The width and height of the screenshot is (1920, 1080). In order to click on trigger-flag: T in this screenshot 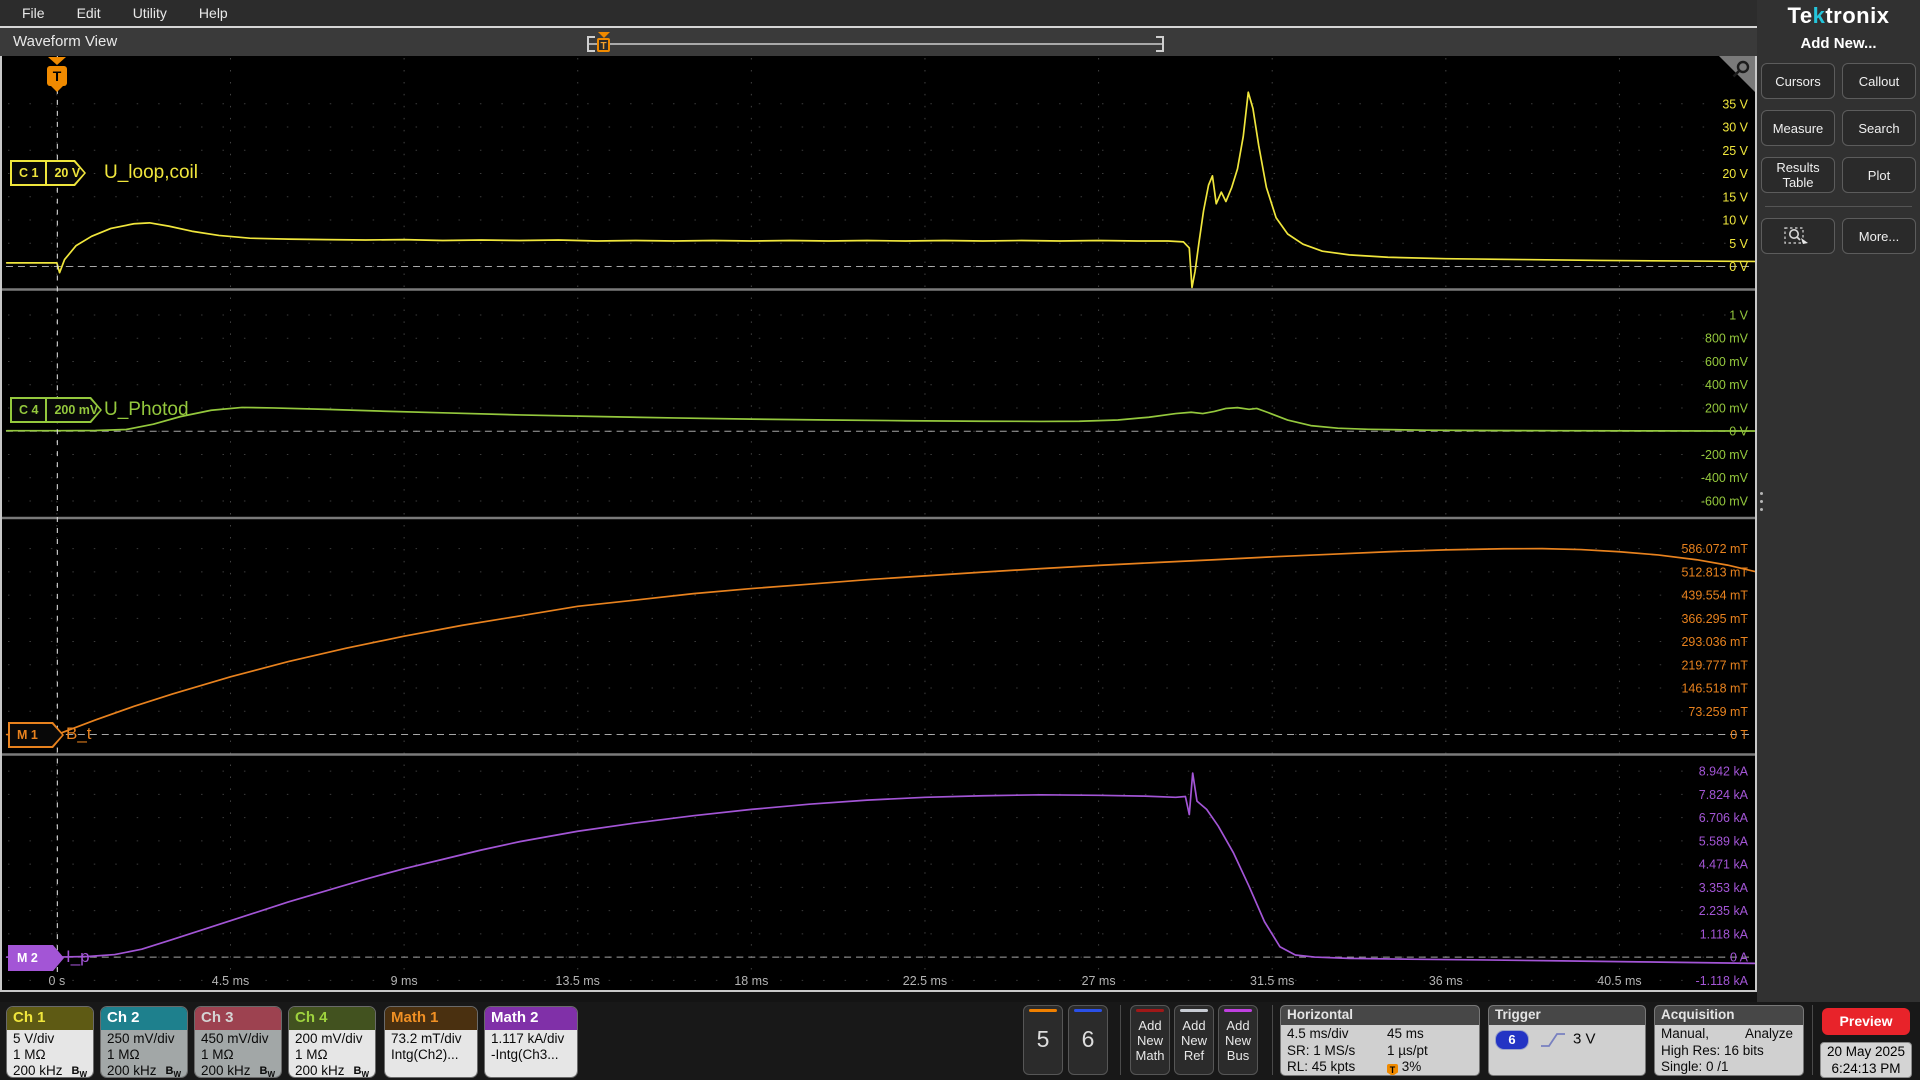, I will do `click(57, 74)`.